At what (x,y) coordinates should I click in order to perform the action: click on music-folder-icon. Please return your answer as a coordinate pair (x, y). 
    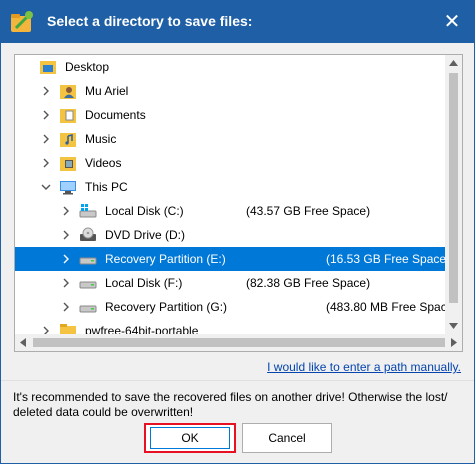
    Looking at the image, I should click on (68, 140).